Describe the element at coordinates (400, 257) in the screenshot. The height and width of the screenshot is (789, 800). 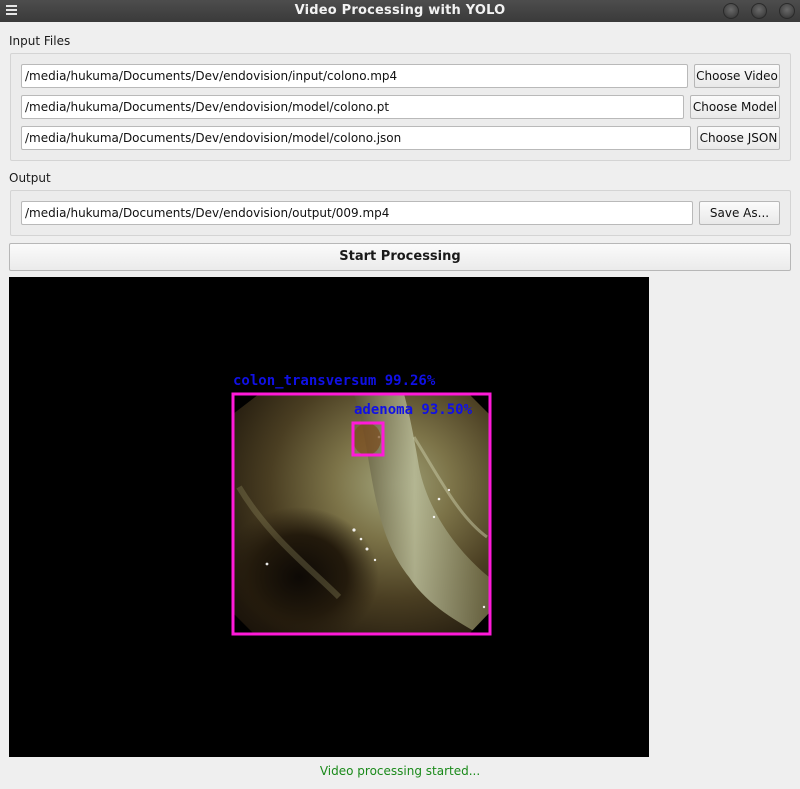
I see `start-processing-button: Start Processing` at that location.